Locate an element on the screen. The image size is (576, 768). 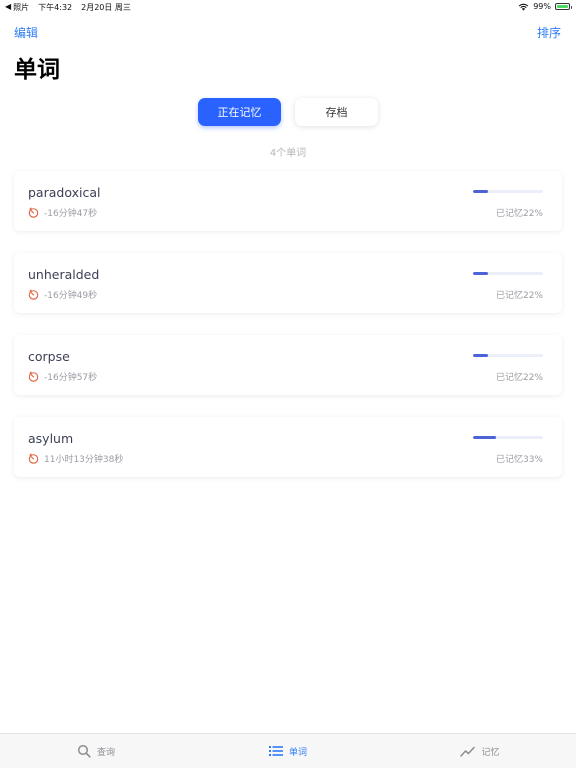
back-app-label: 照片 is located at coordinates (21, 7).